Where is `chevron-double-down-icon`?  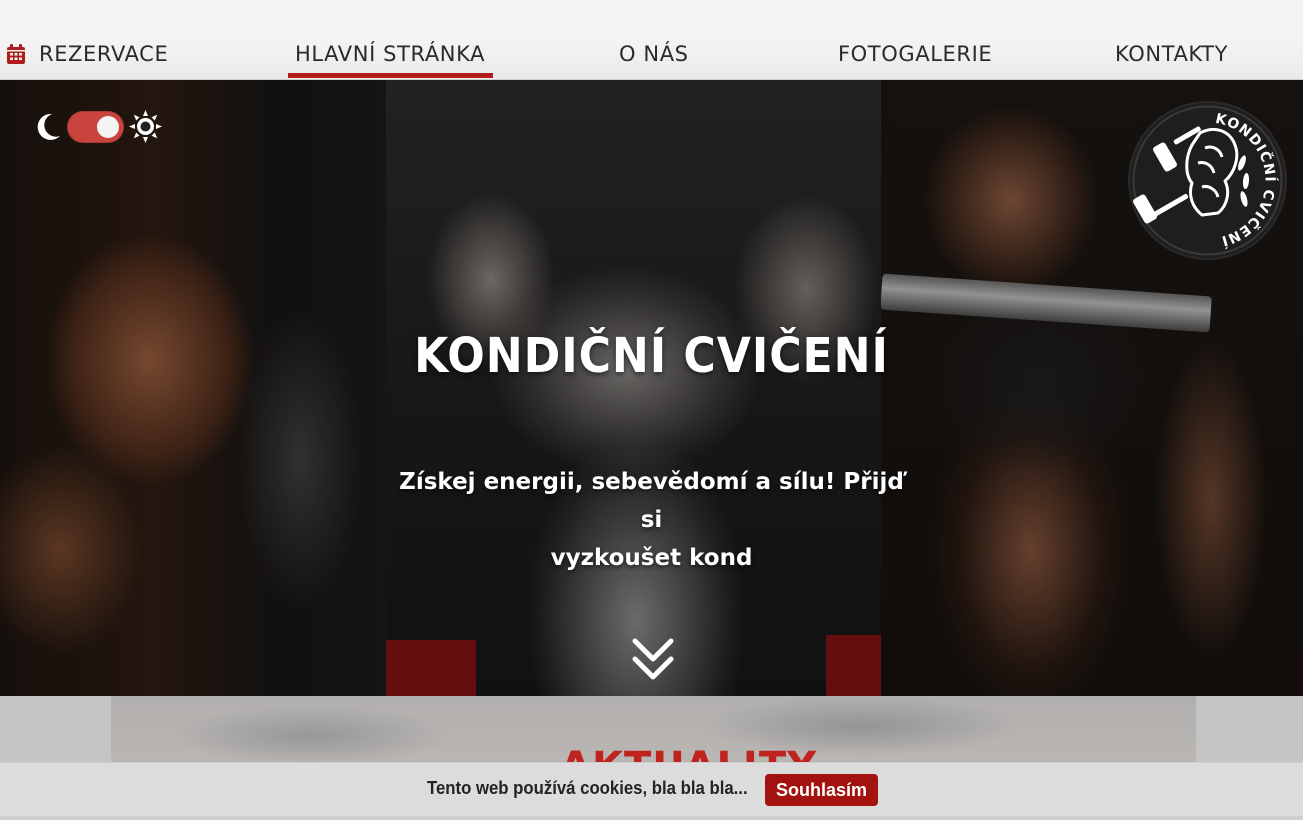 chevron-double-down-icon is located at coordinates (653, 660).